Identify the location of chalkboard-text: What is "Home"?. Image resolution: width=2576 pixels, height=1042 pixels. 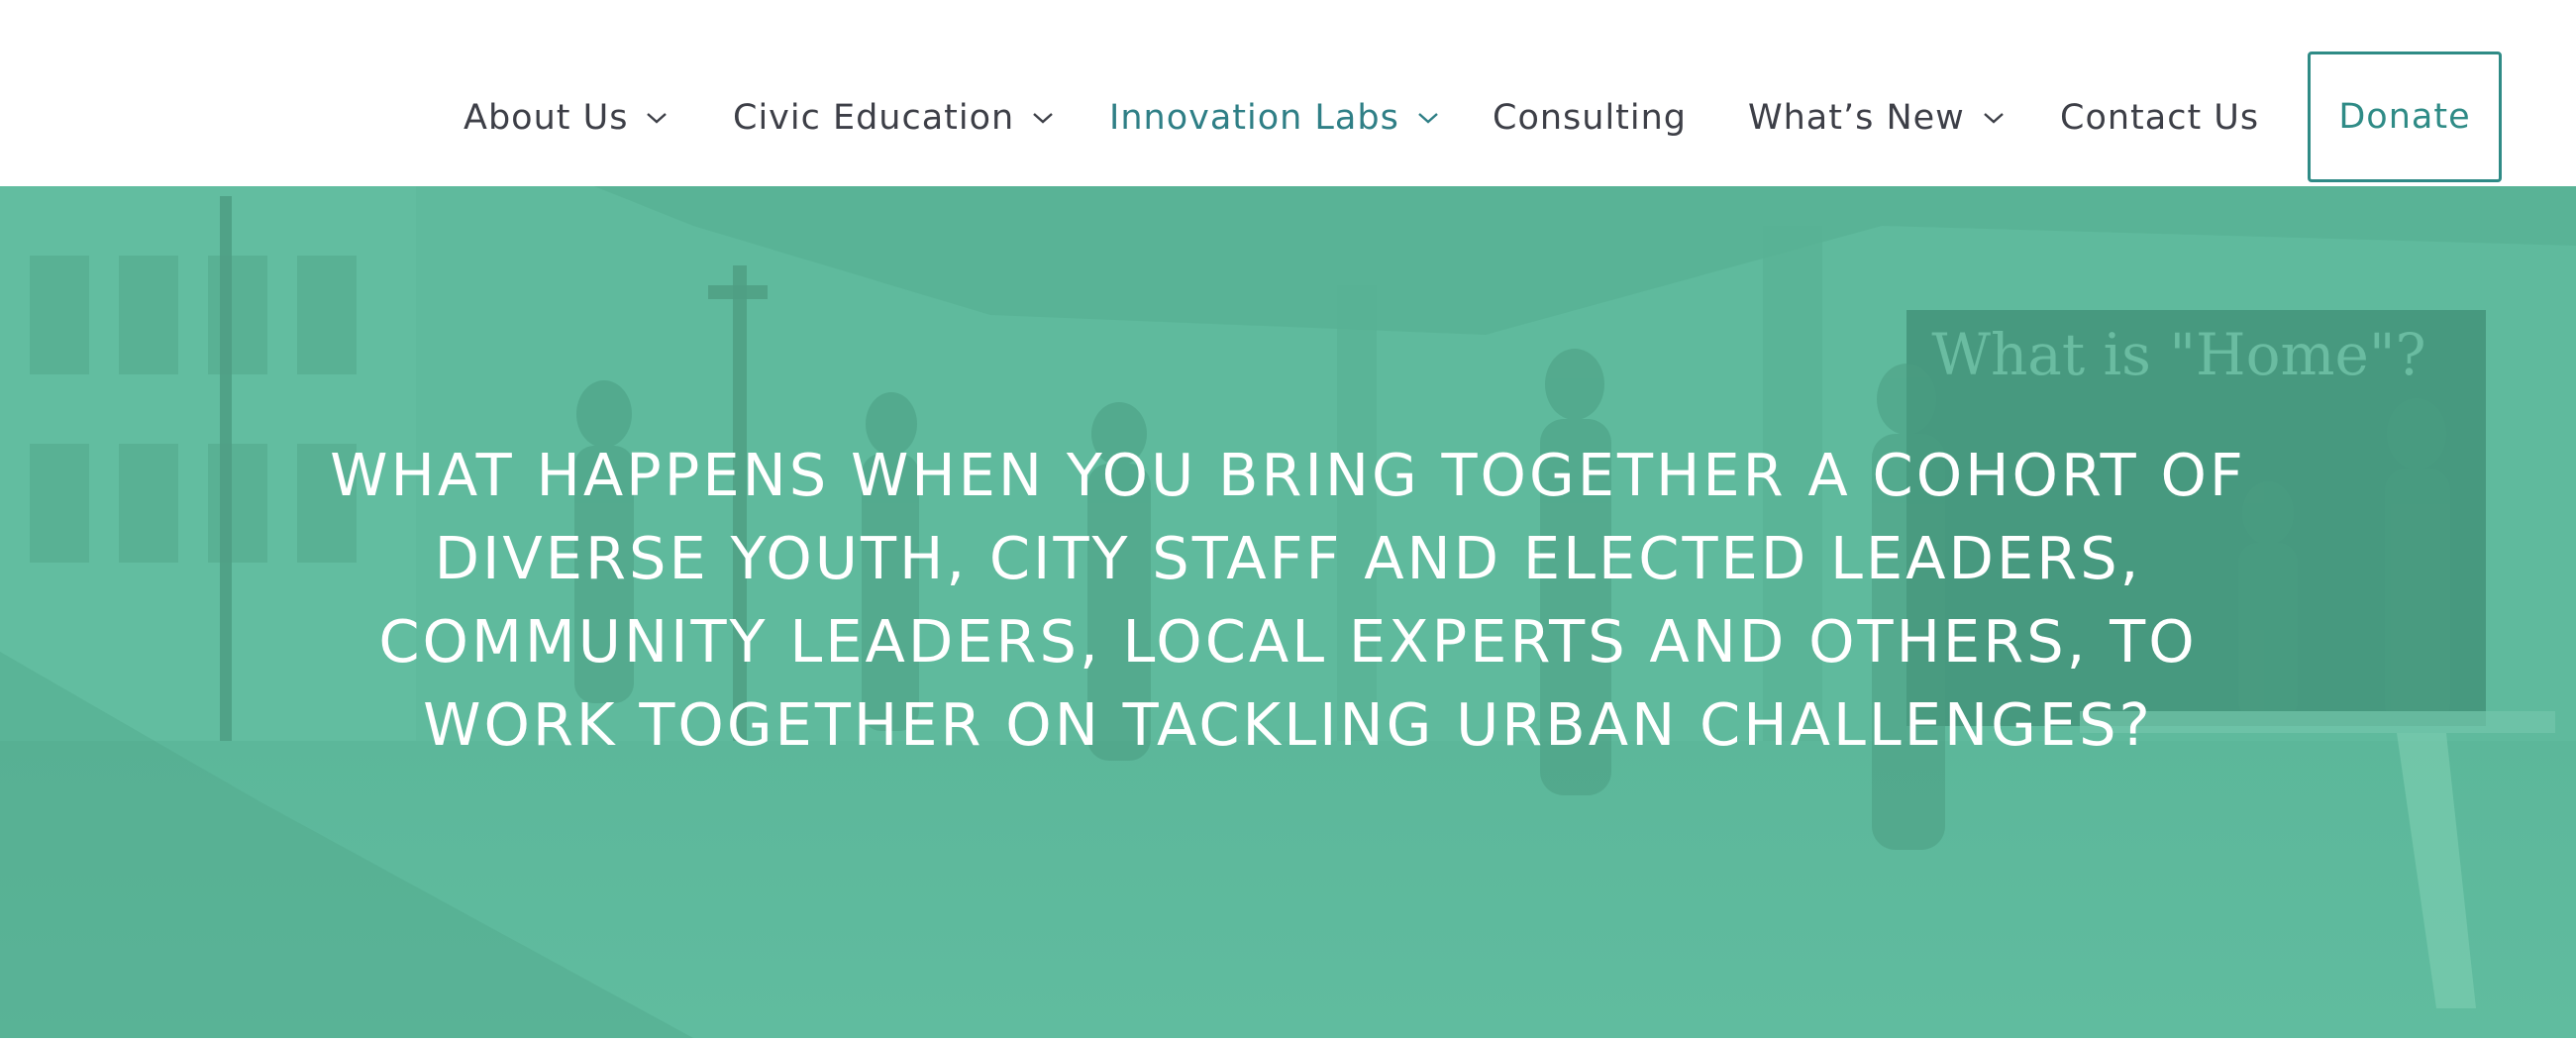
(2178, 354).